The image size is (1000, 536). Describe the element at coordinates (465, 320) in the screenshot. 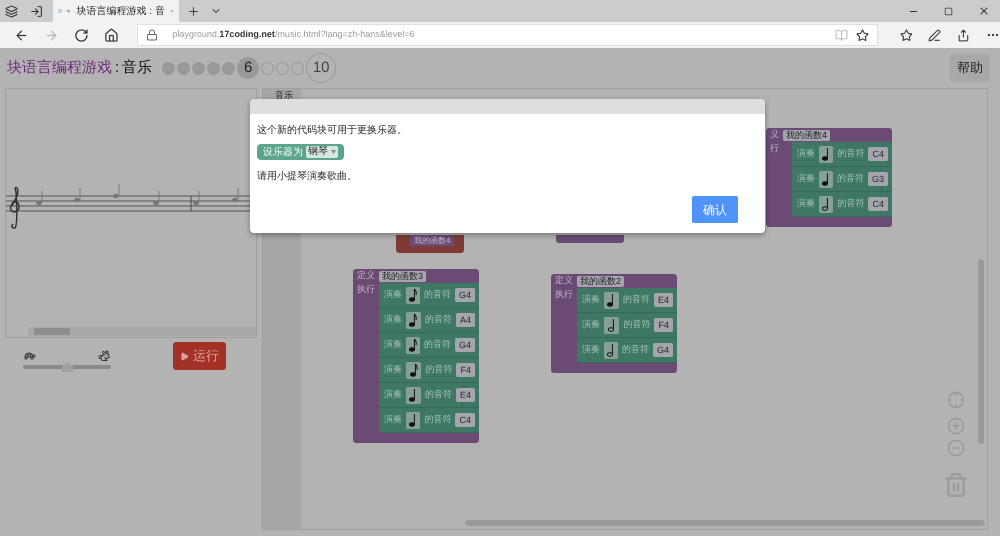

I see `pitch-field: A4` at that location.